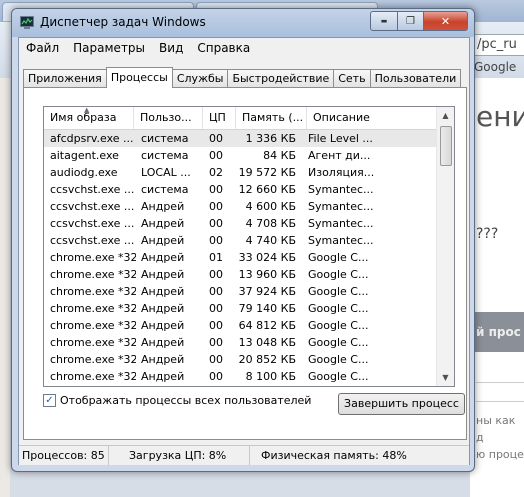  What do you see at coordinates (267, 274) in the screenshot?
I see `process-memory-cell: 13 960 КБ` at bounding box center [267, 274].